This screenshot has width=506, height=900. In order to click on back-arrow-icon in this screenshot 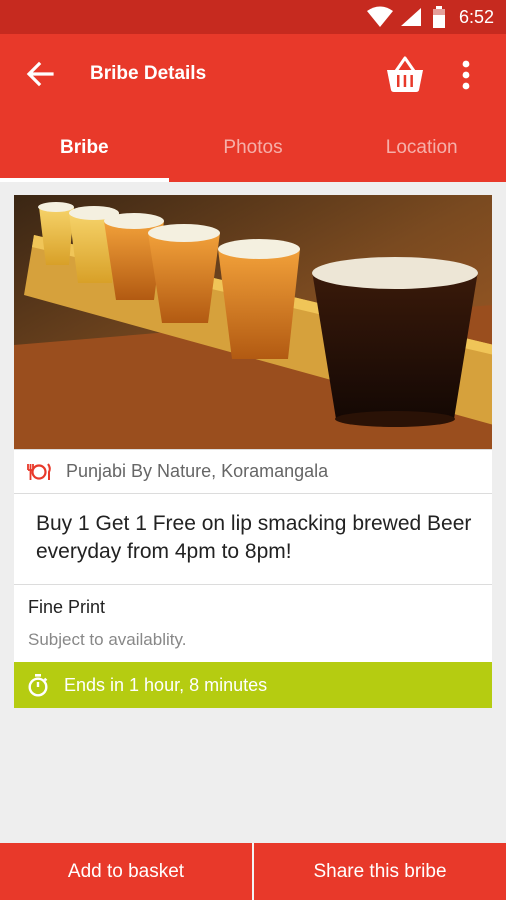, I will do `click(40, 74)`.